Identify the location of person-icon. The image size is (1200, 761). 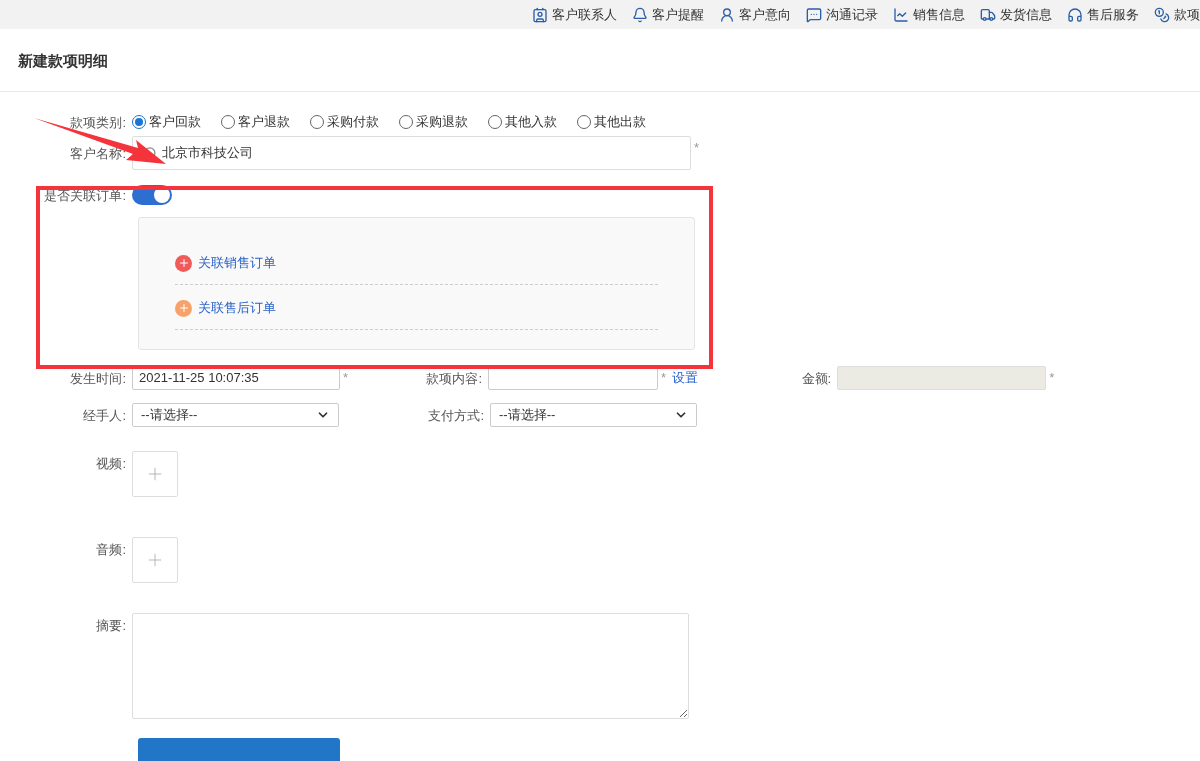
(727, 14).